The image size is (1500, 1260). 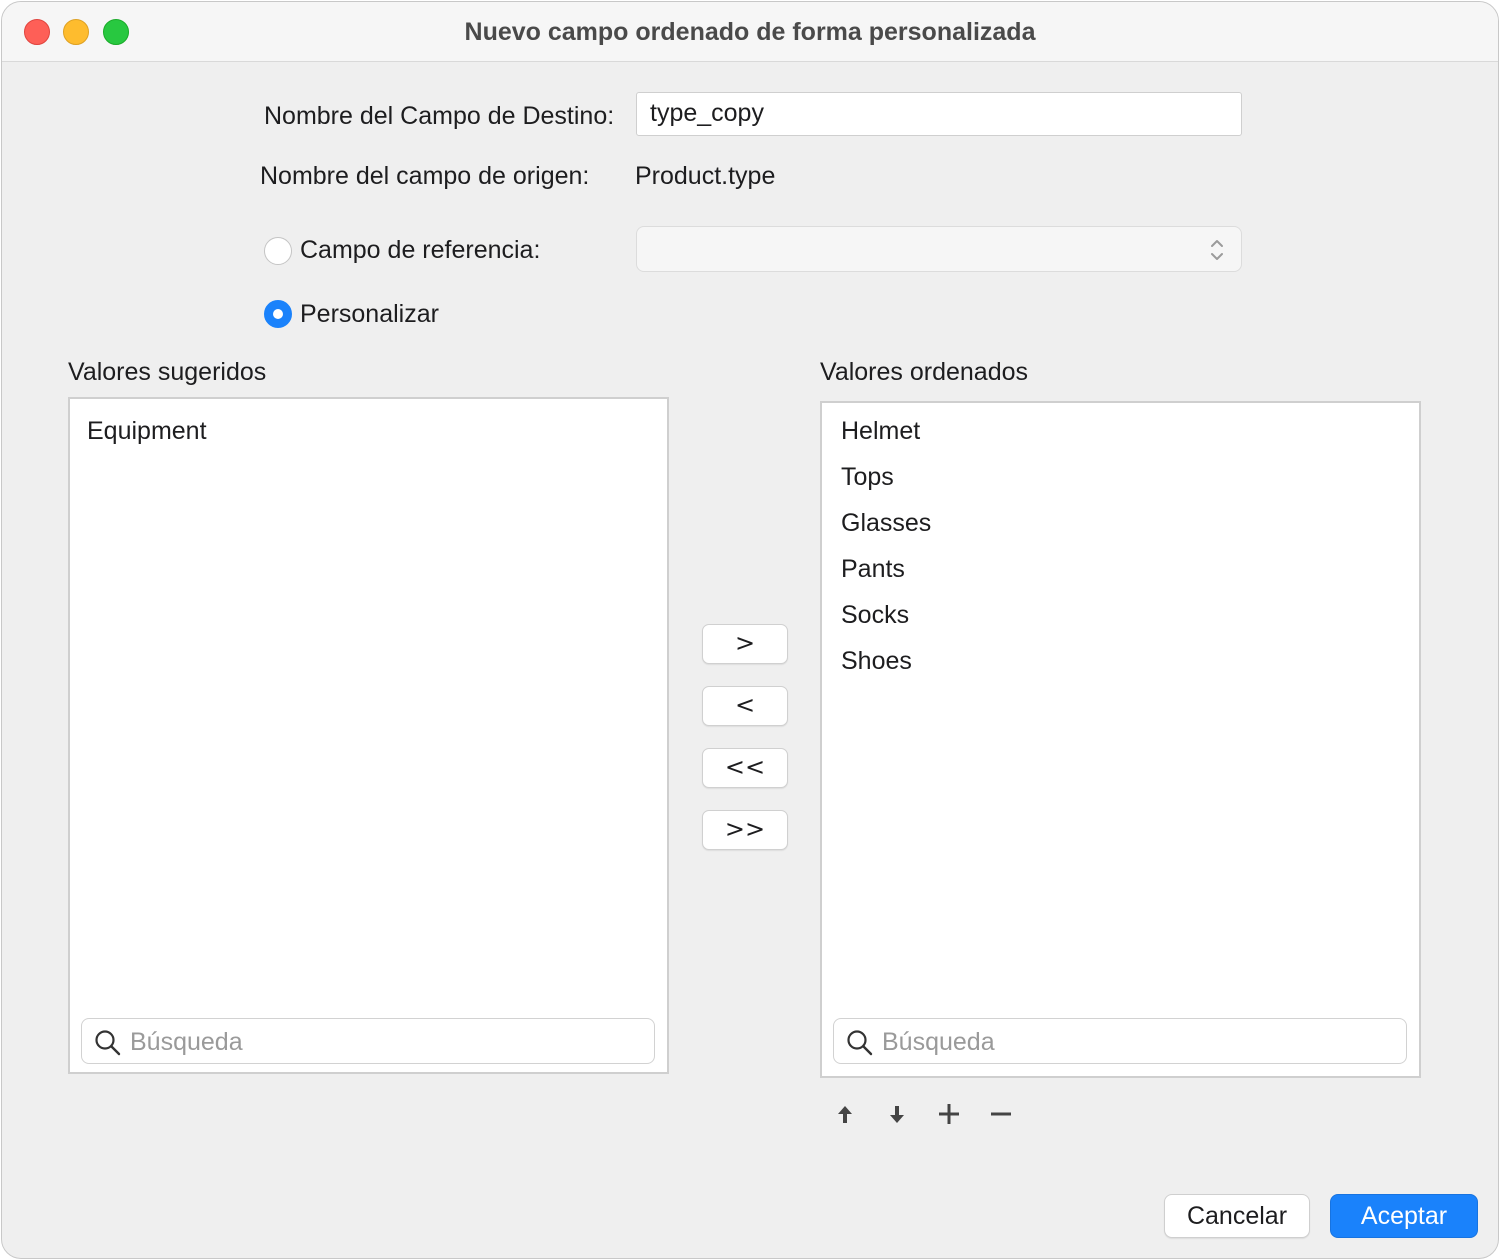 What do you see at coordinates (876, 661) in the screenshot?
I see `list-item: Shoes` at bounding box center [876, 661].